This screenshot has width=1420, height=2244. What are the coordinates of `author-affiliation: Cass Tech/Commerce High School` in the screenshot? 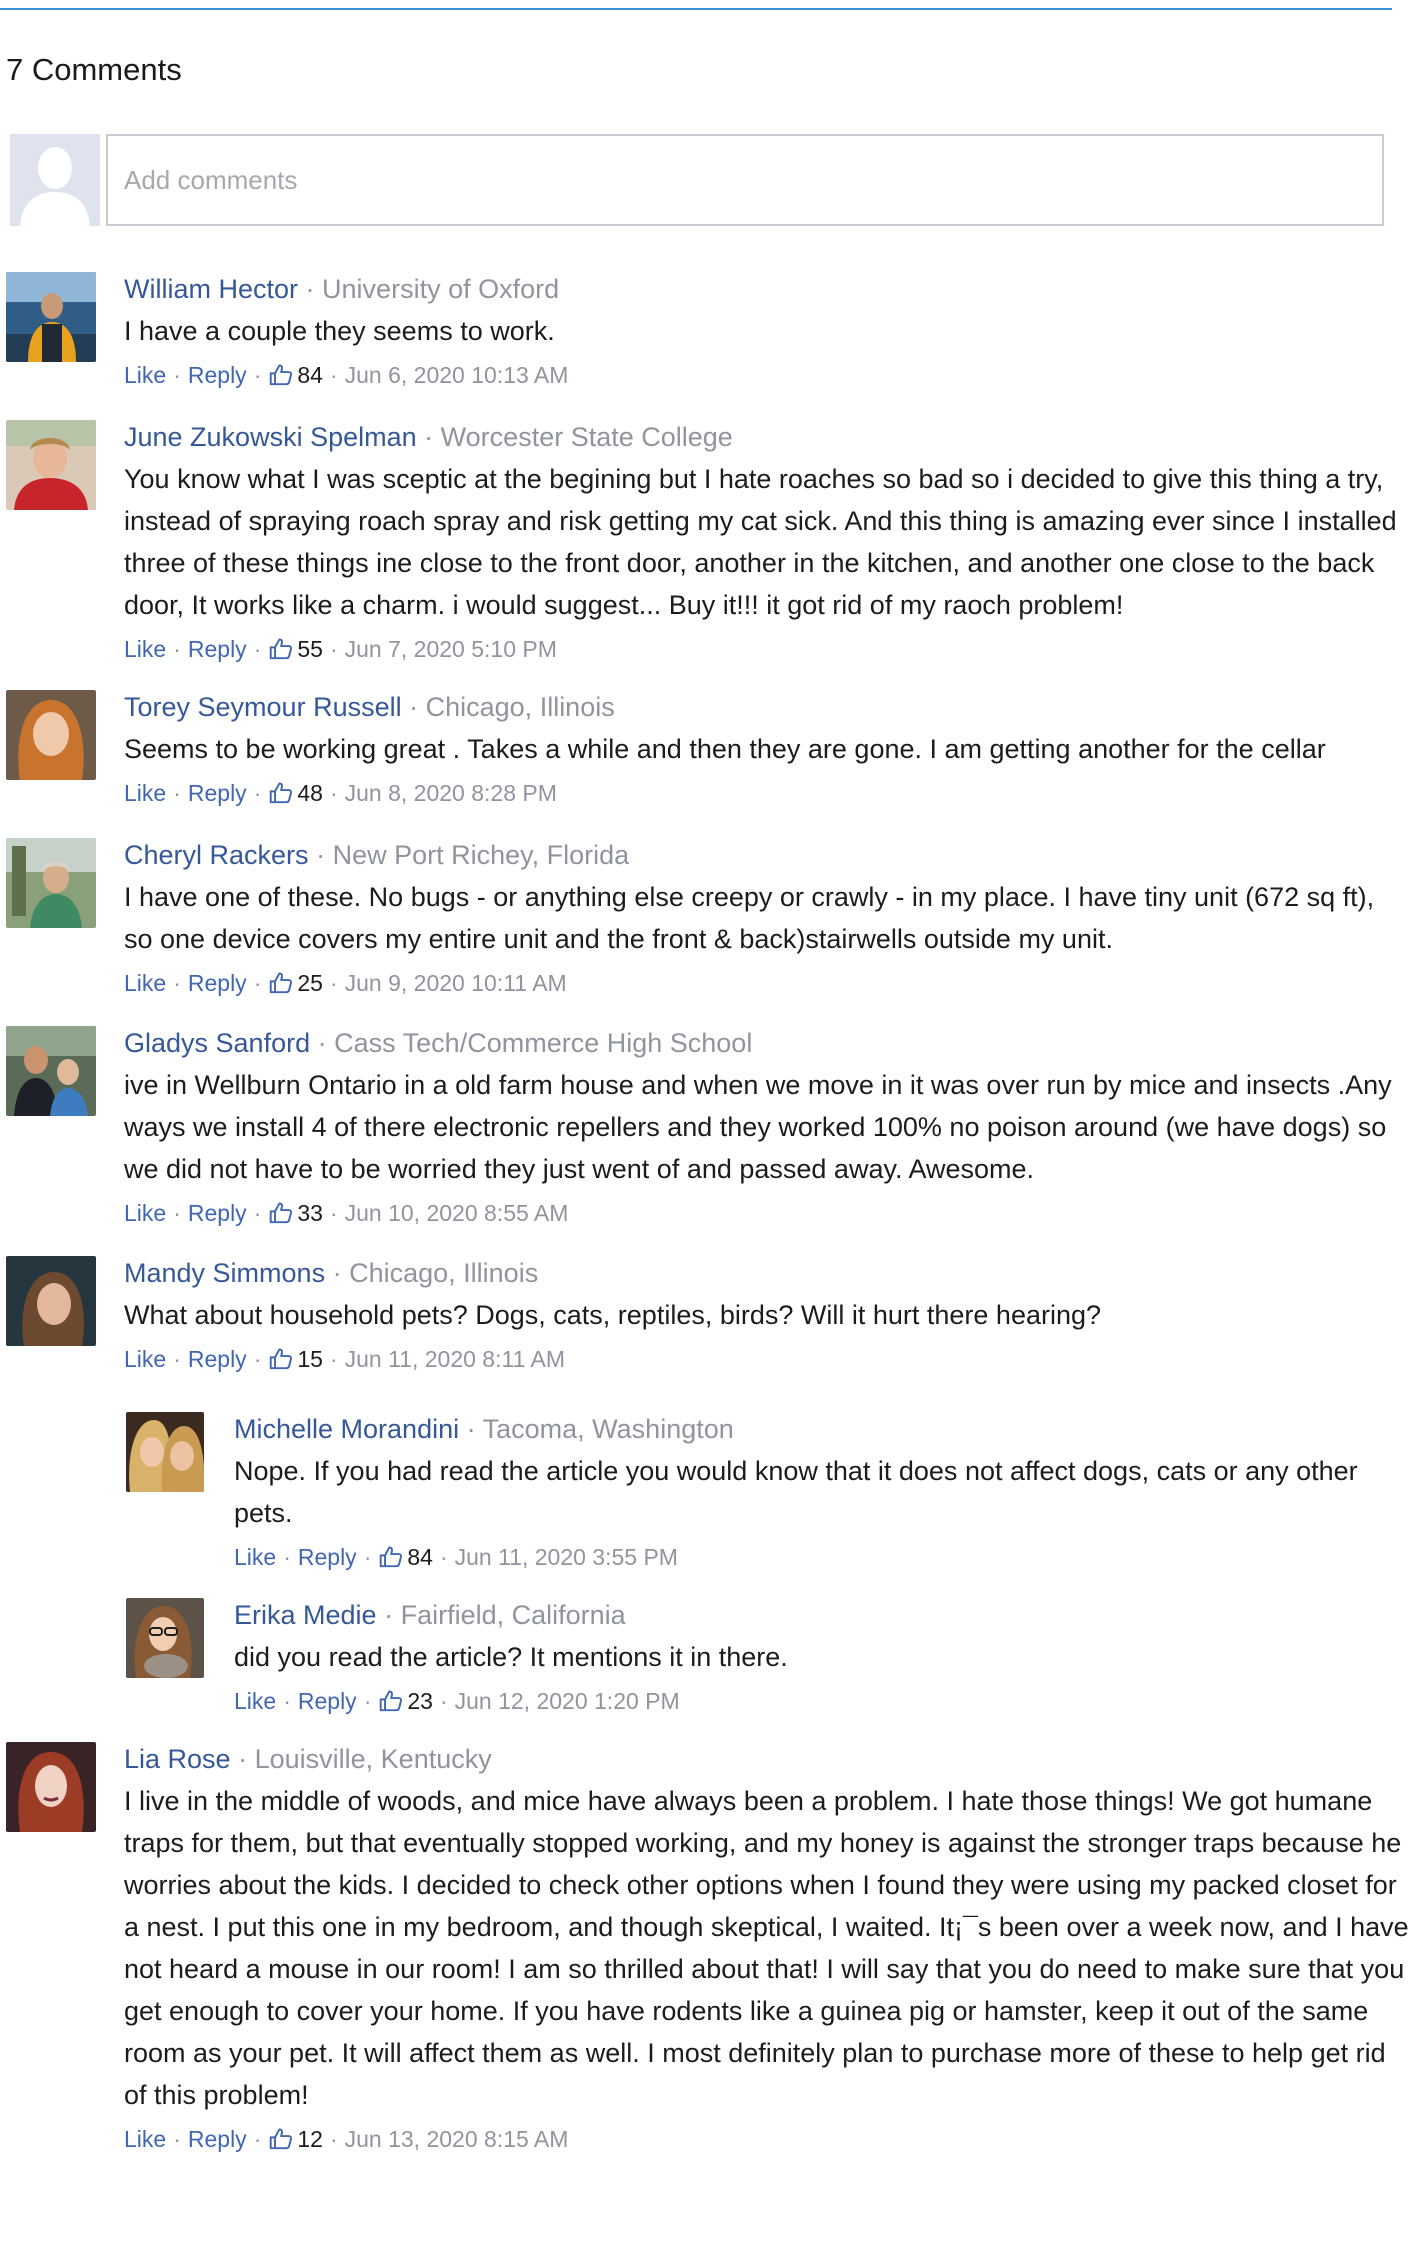 It's located at (543, 1043).